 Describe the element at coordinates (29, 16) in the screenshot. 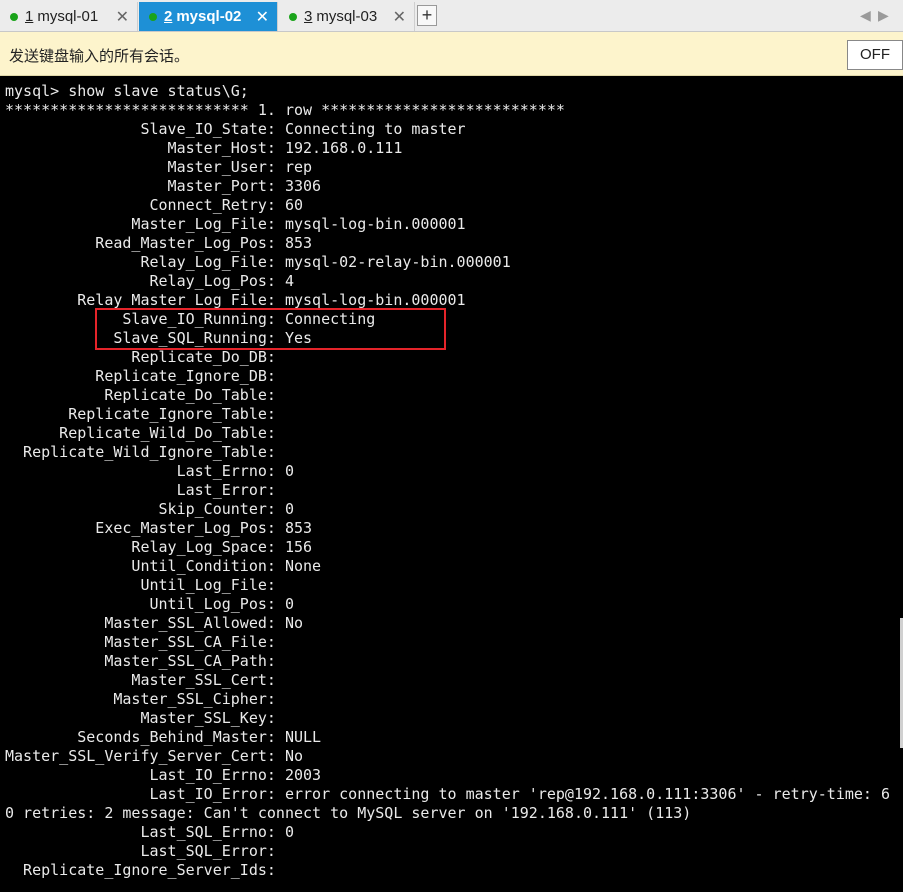

I see `tab-number: 1` at that location.